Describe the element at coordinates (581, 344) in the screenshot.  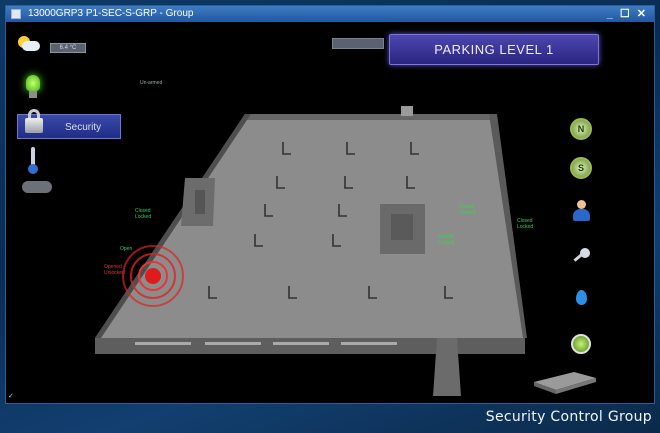
I see `clock-icon` at that location.